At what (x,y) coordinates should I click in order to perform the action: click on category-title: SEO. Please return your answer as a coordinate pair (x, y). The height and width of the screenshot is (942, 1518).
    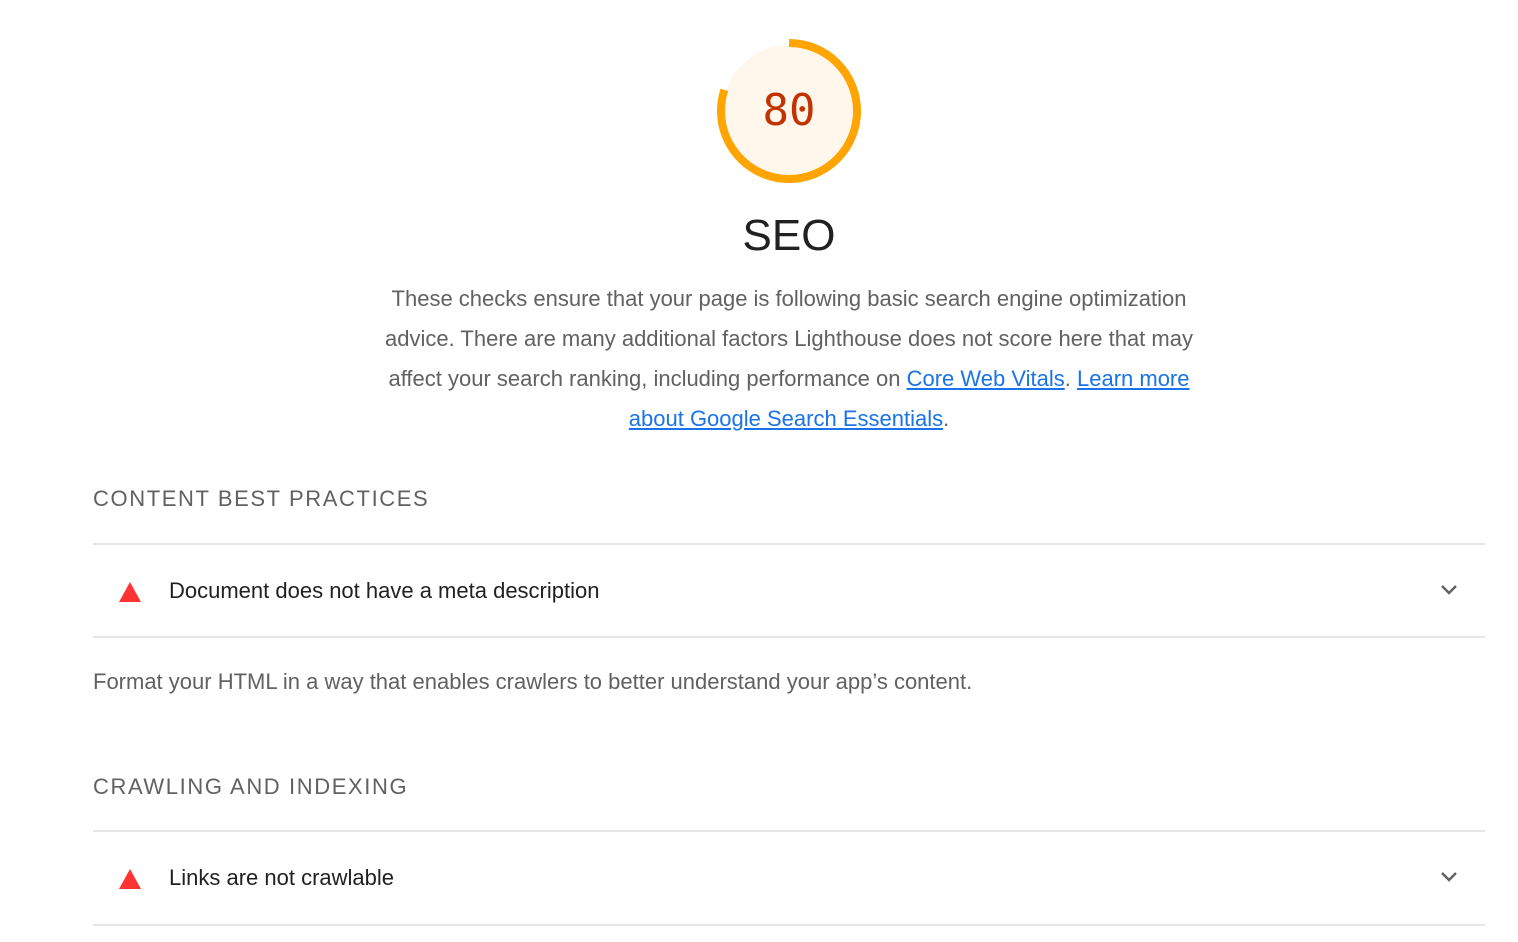
    Looking at the image, I should click on (789, 235).